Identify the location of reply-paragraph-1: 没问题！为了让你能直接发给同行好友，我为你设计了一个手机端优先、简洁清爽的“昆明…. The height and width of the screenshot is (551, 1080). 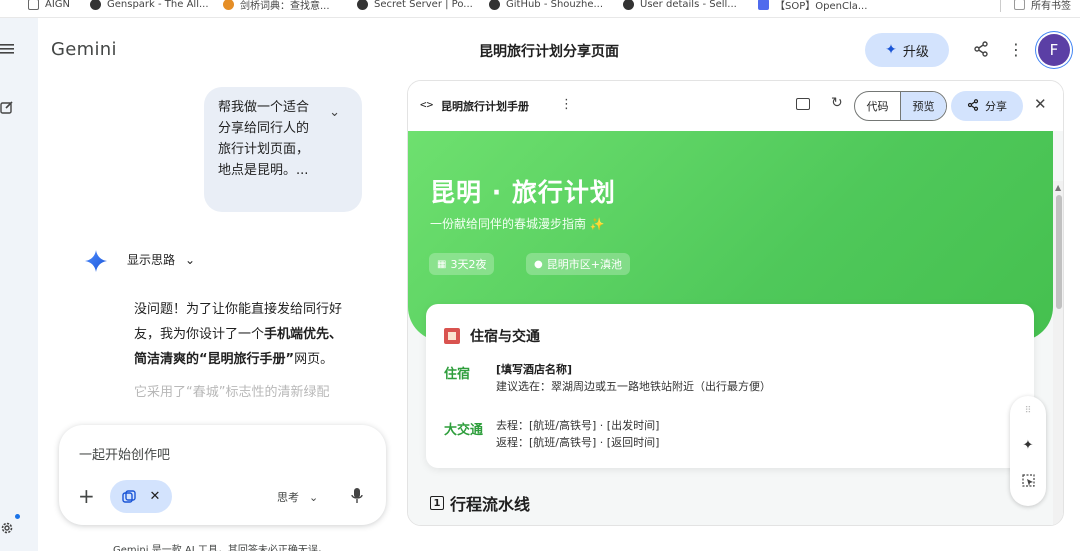
(238, 334).